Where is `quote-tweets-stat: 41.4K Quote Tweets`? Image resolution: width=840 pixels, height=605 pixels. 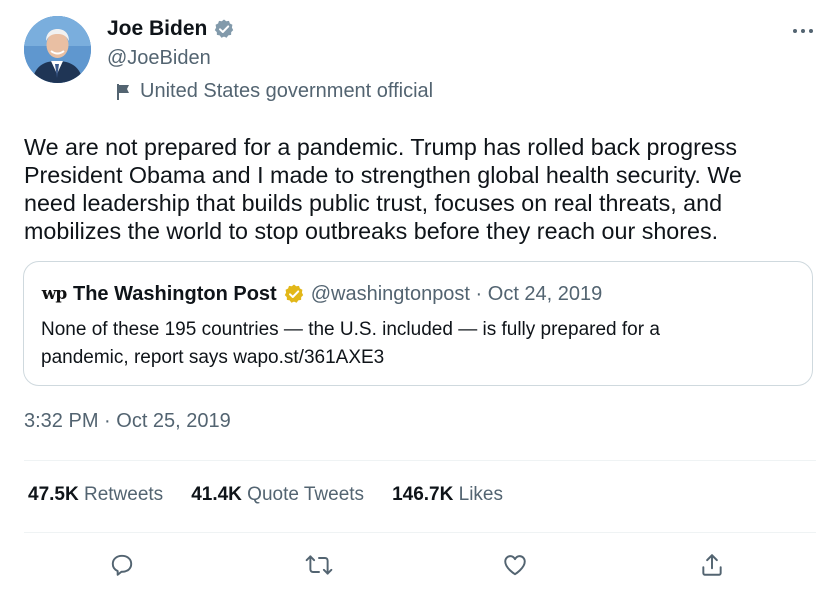 quote-tweets-stat: 41.4K Quote Tweets is located at coordinates (277, 495).